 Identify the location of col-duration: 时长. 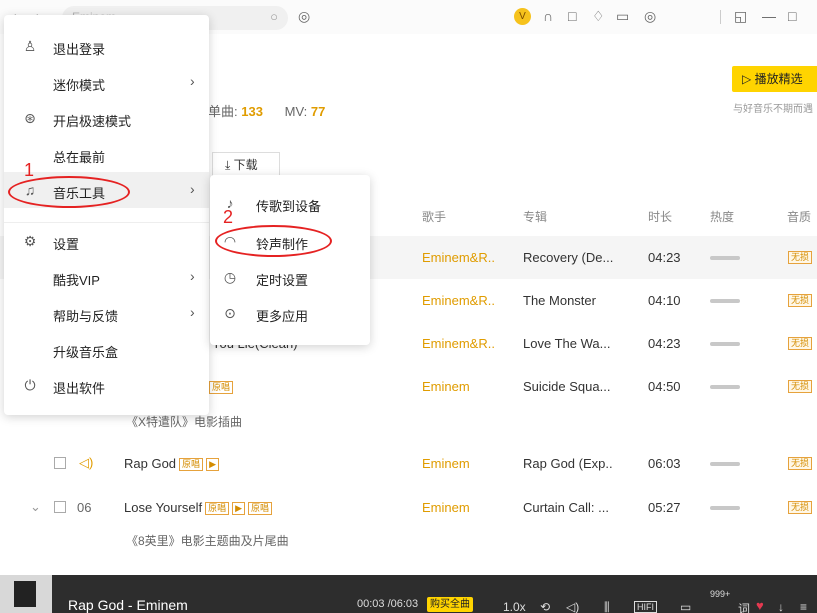
(660, 216).